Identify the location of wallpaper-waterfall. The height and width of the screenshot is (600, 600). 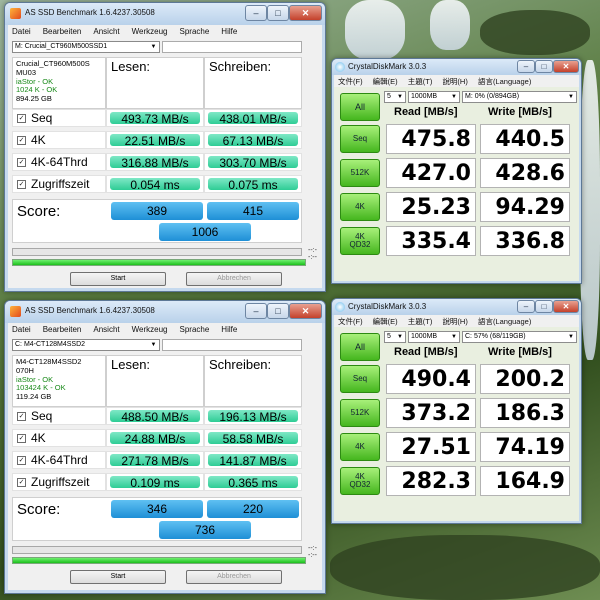
(590, 210).